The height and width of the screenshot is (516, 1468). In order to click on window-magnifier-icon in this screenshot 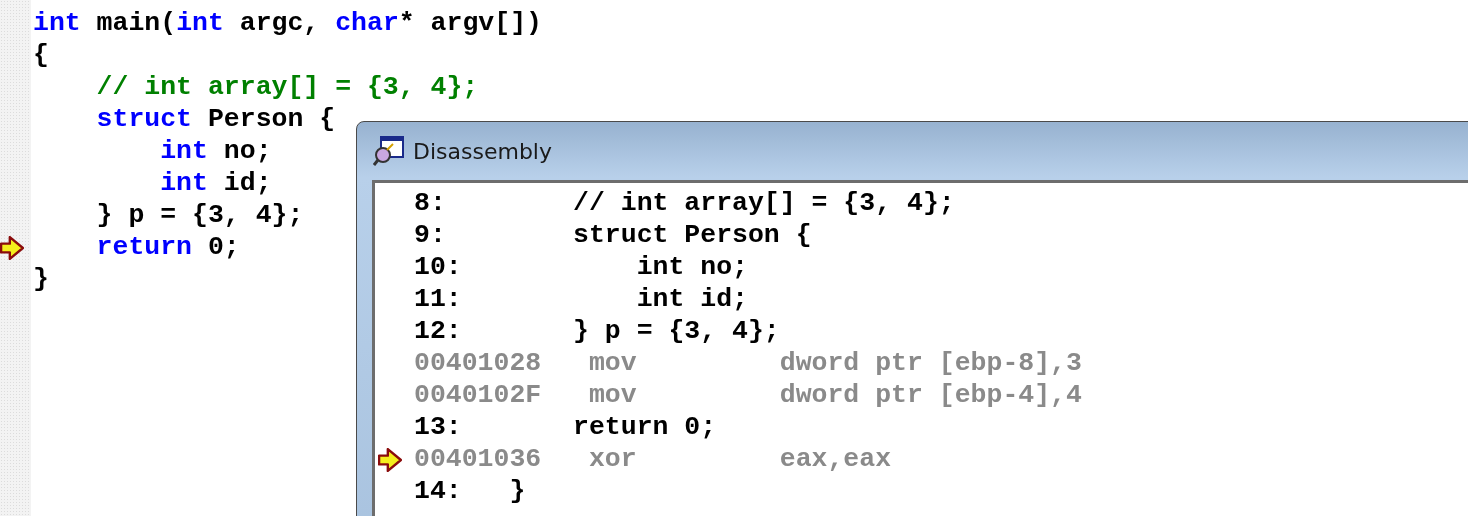, I will do `click(389, 151)`.